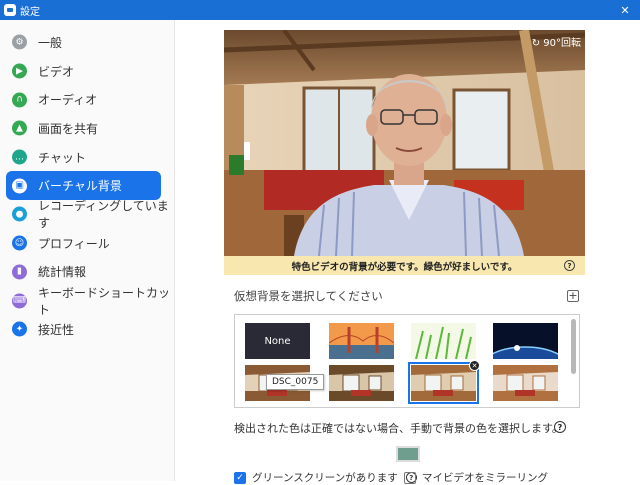 The width and height of the screenshot is (640, 485). I want to click on scrollbar, so click(573, 346).